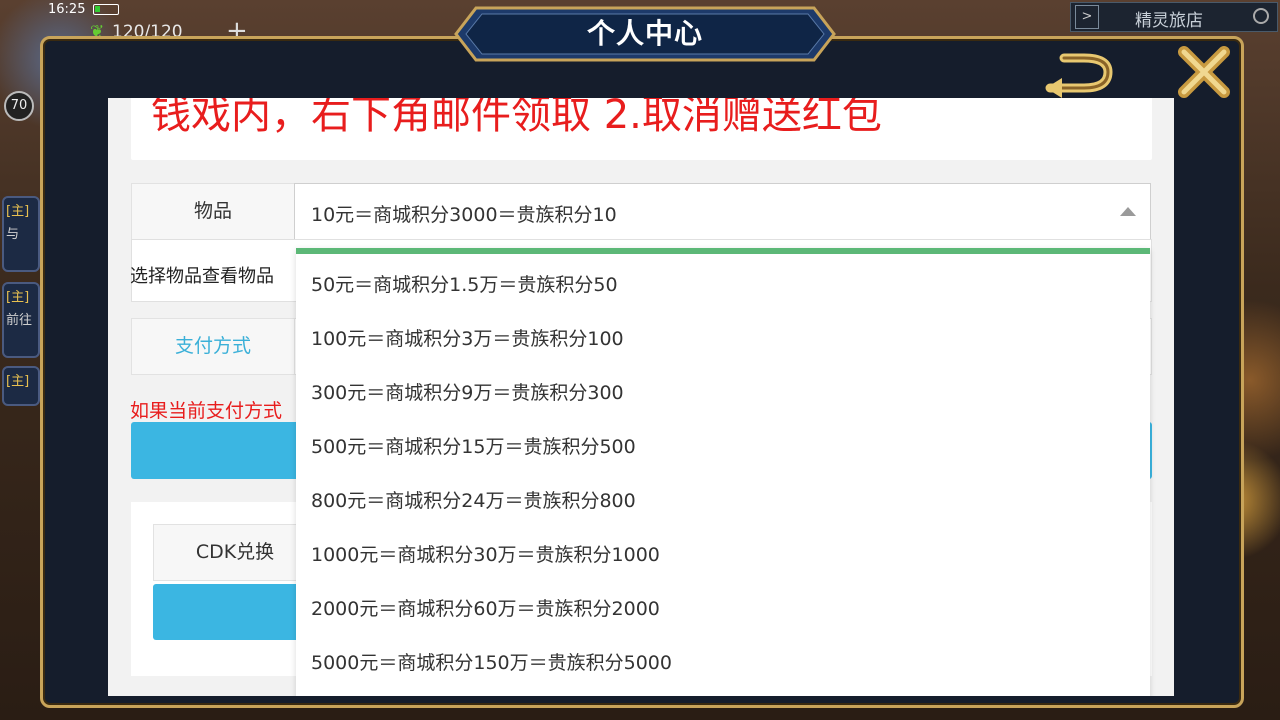 The width and height of the screenshot is (1280, 720). I want to click on ring-icon, so click(1261, 16).